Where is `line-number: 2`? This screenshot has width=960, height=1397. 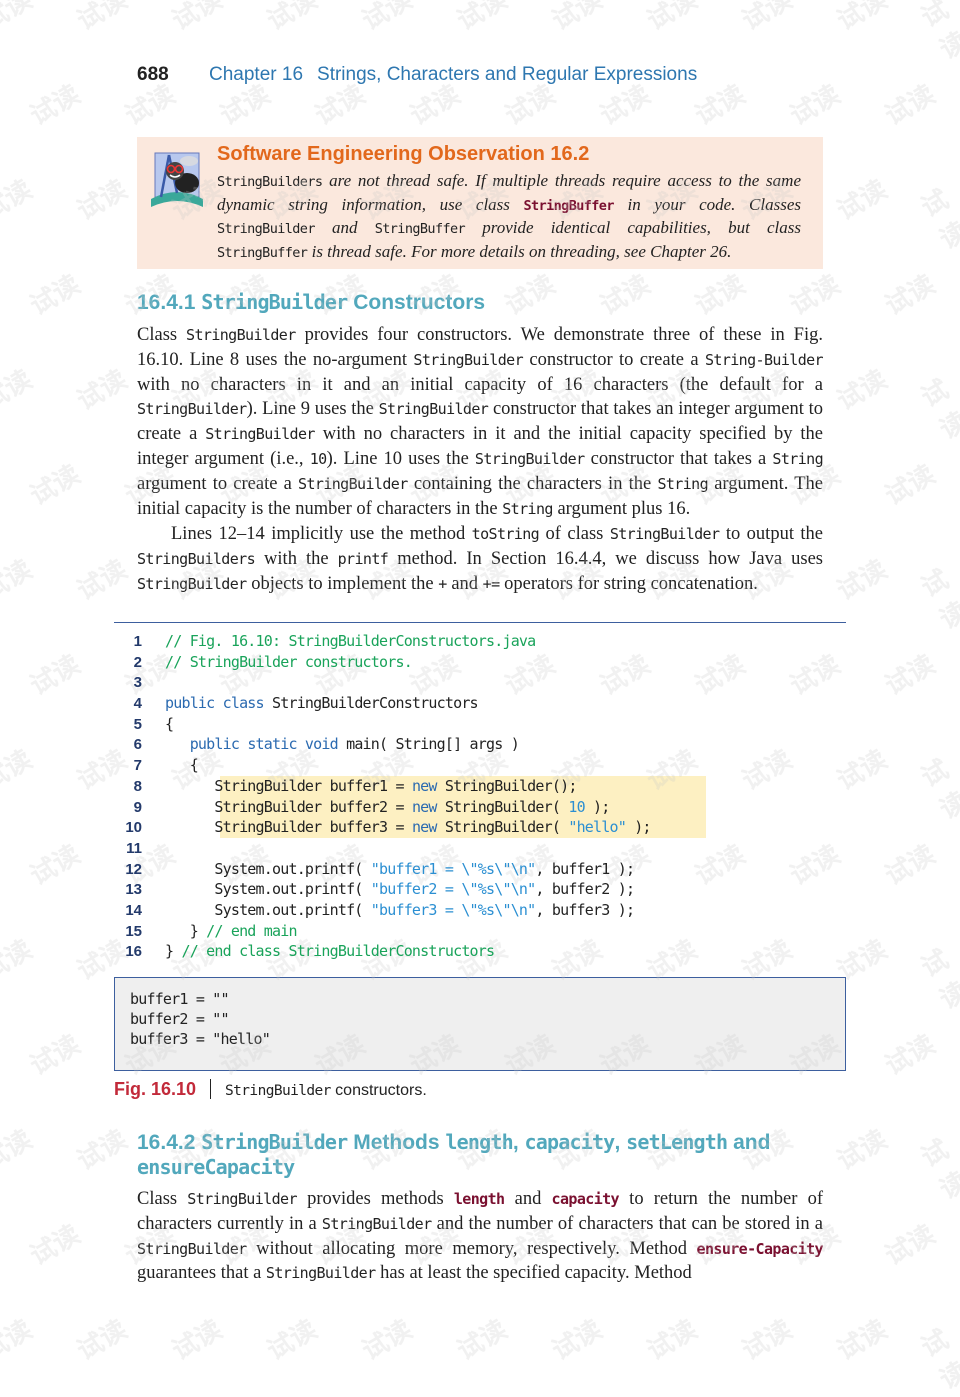 line-number: 2 is located at coordinates (137, 662).